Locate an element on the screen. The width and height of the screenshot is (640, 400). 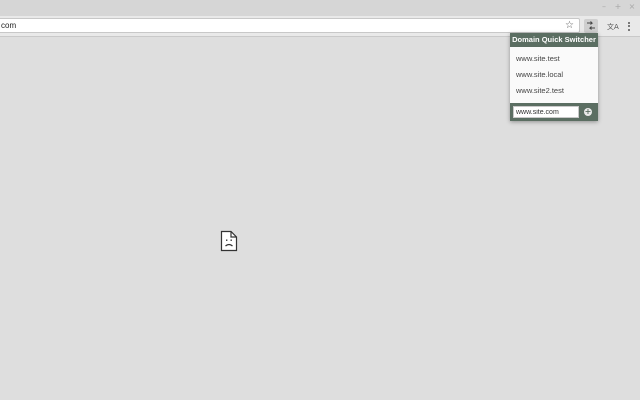
domain-item: www.site.test is located at coordinates (554, 59).